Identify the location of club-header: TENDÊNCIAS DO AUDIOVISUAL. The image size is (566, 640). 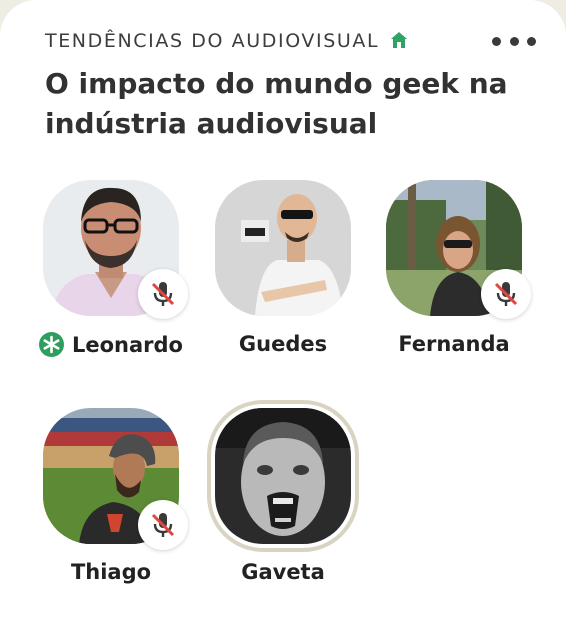
(255, 41).